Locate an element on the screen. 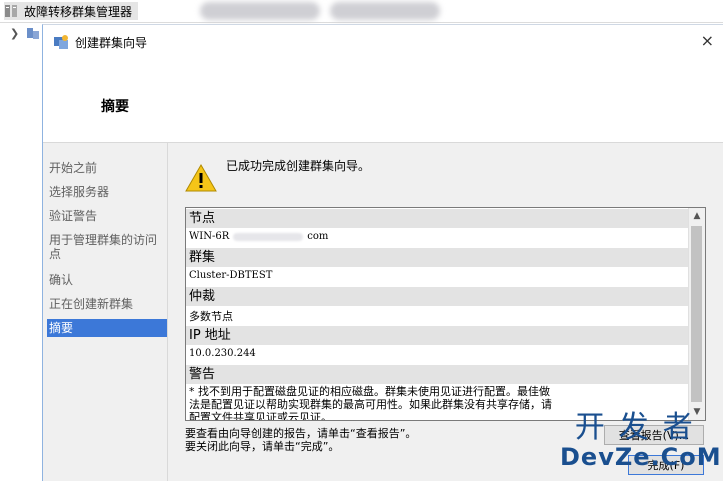 The image size is (723, 481). section-header-nodes: 节点 is located at coordinates (437, 218).